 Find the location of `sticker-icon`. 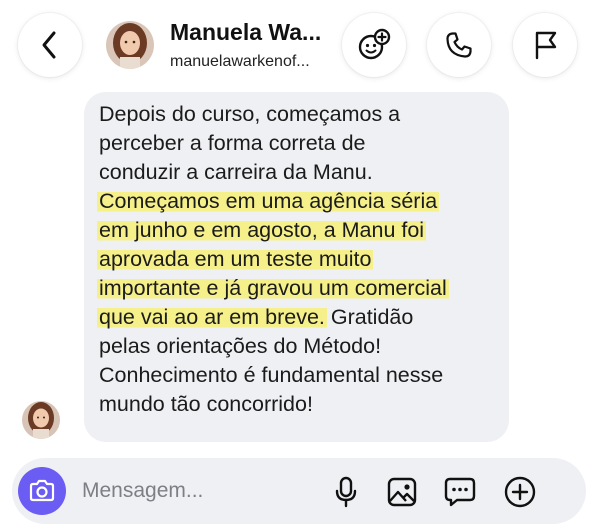

sticker-icon is located at coordinates (460, 492).